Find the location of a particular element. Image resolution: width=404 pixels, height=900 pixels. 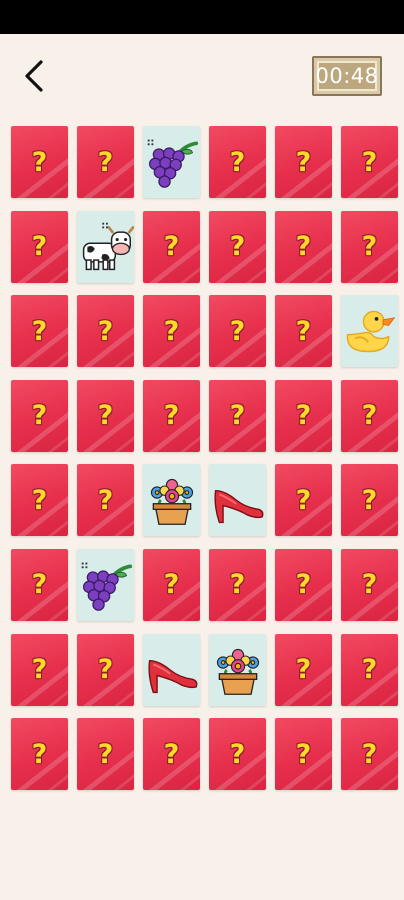

card-hidden-r3c5: ? is located at coordinates (303, 331).